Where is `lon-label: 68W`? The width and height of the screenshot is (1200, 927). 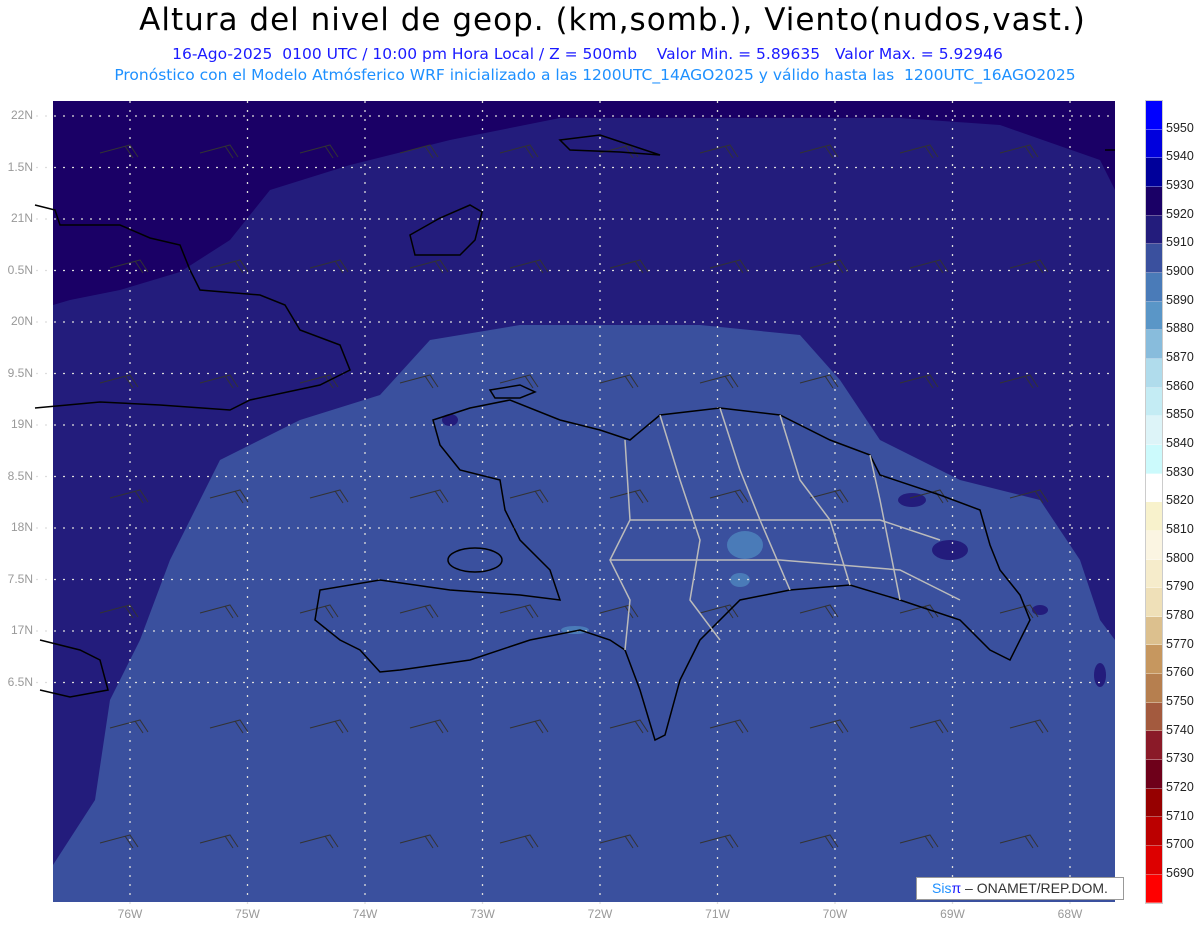 lon-label: 68W is located at coordinates (1070, 914).